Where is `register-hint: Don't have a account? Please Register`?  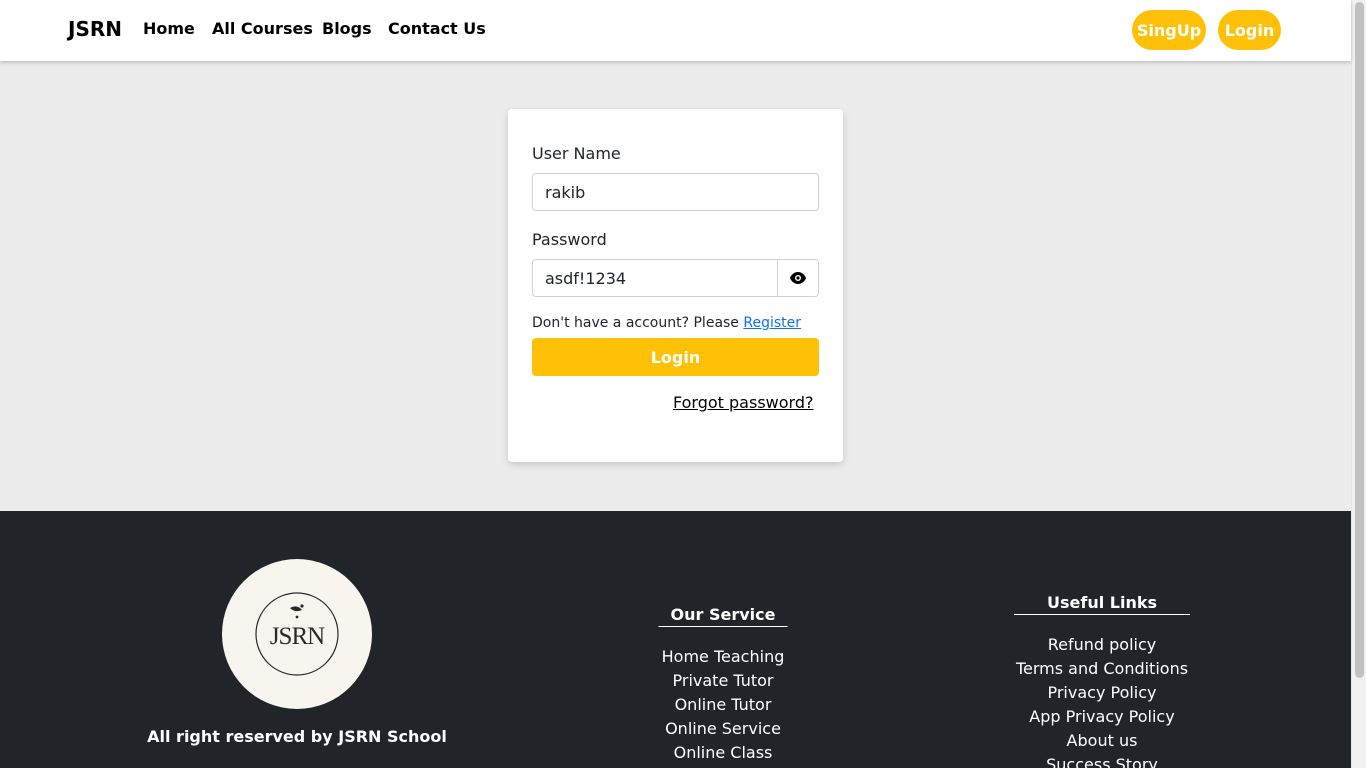 register-hint: Don't have a account? Please Register is located at coordinates (666, 323).